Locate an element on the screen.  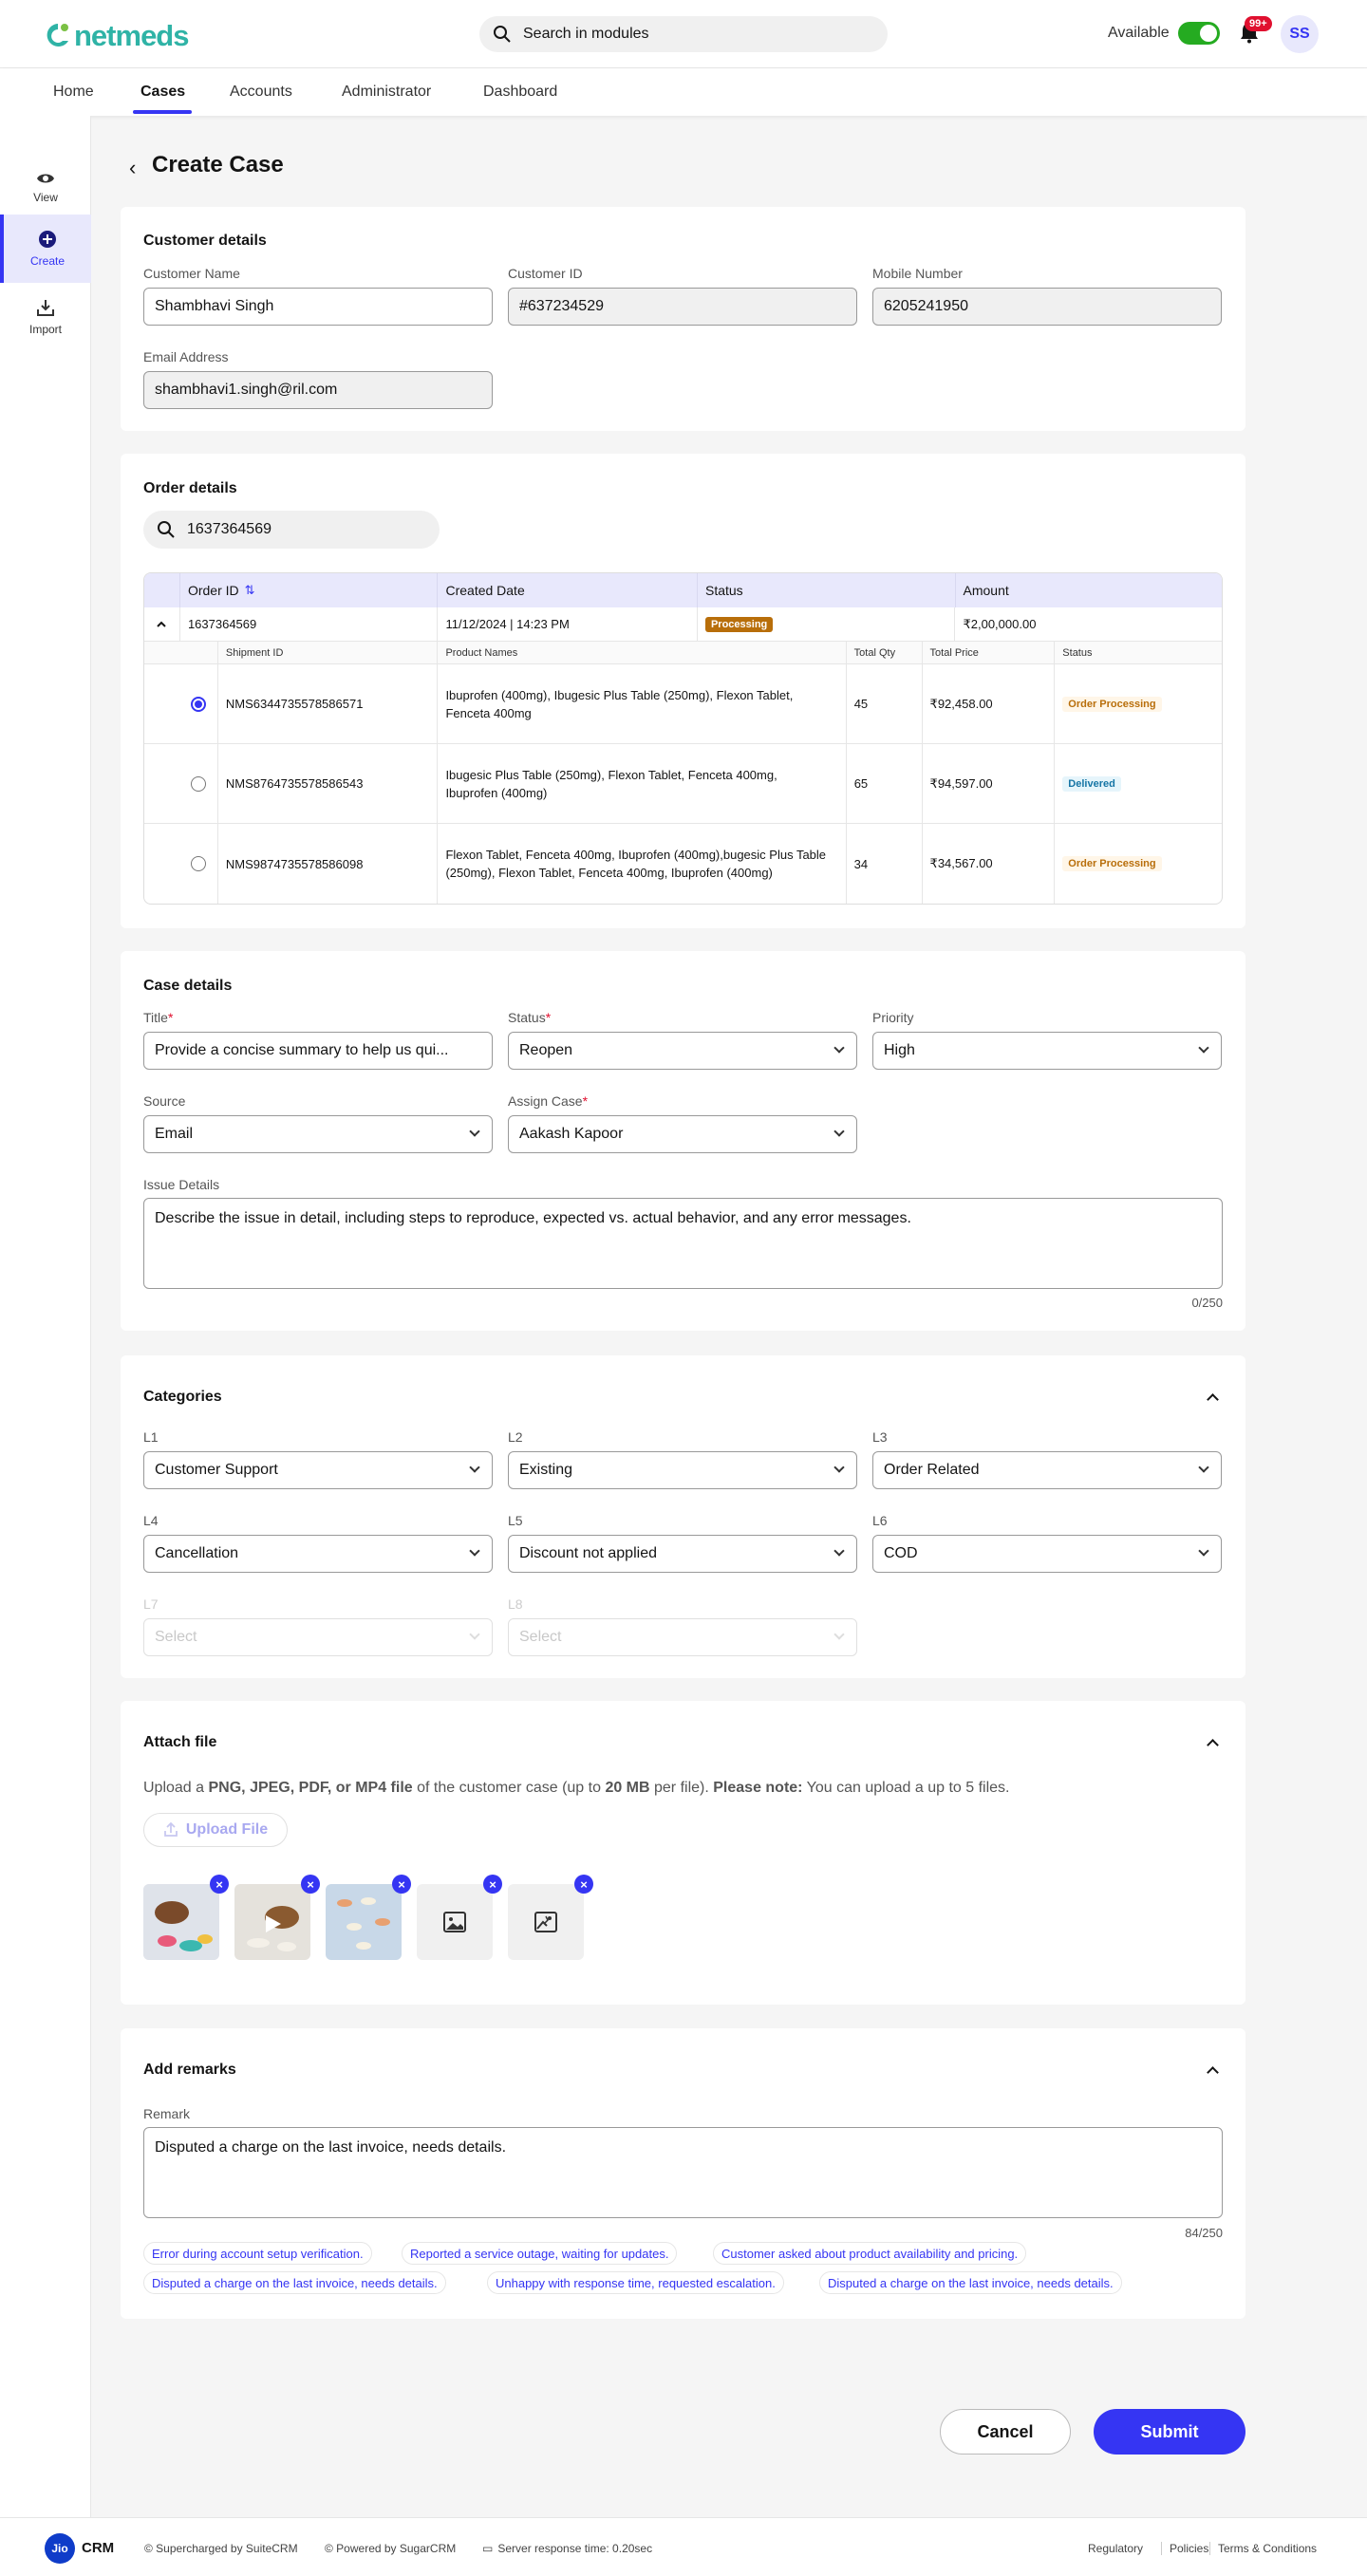
order-table-header: Order ID ⇅ Created Date Status Amount is located at coordinates (683, 590).